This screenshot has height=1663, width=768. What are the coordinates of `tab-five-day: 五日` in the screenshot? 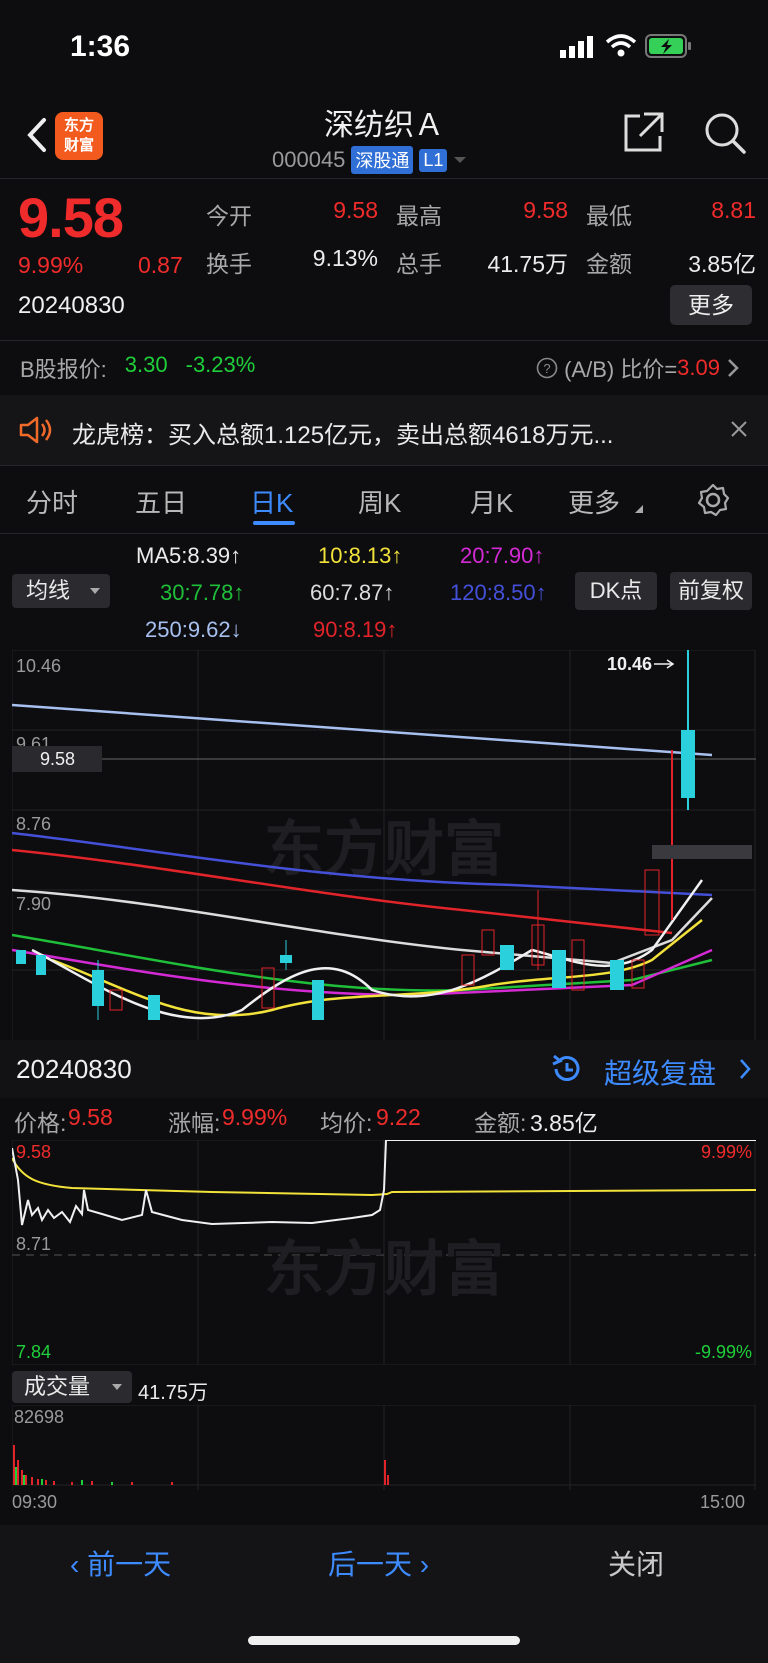 It's located at (161, 501).